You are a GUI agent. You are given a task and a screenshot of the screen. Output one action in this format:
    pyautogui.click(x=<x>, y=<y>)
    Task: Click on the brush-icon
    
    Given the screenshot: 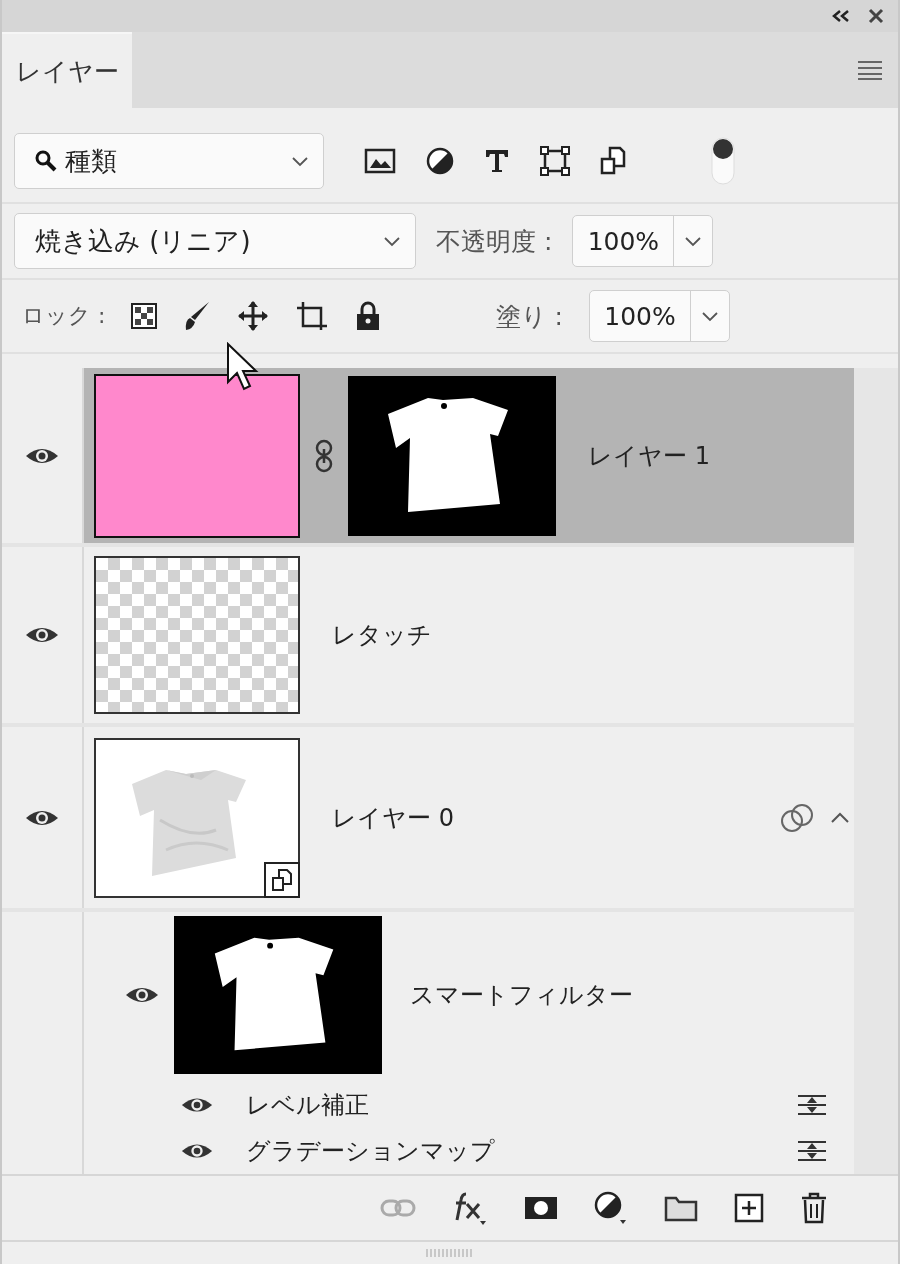 What is the action you would take?
    pyautogui.click(x=197, y=316)
    